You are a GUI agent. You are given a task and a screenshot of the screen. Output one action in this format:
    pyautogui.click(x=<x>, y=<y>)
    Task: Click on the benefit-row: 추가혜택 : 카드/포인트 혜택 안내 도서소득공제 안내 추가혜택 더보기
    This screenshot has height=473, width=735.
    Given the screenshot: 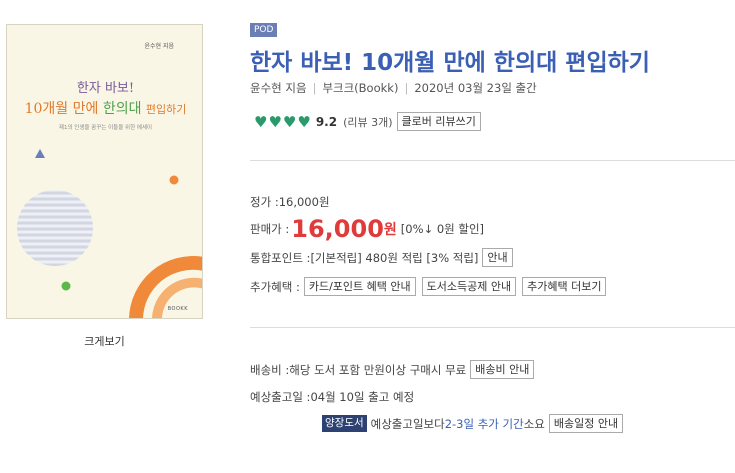 What is the action you would take?
    pyautogui.click(x=429, y=286)
    